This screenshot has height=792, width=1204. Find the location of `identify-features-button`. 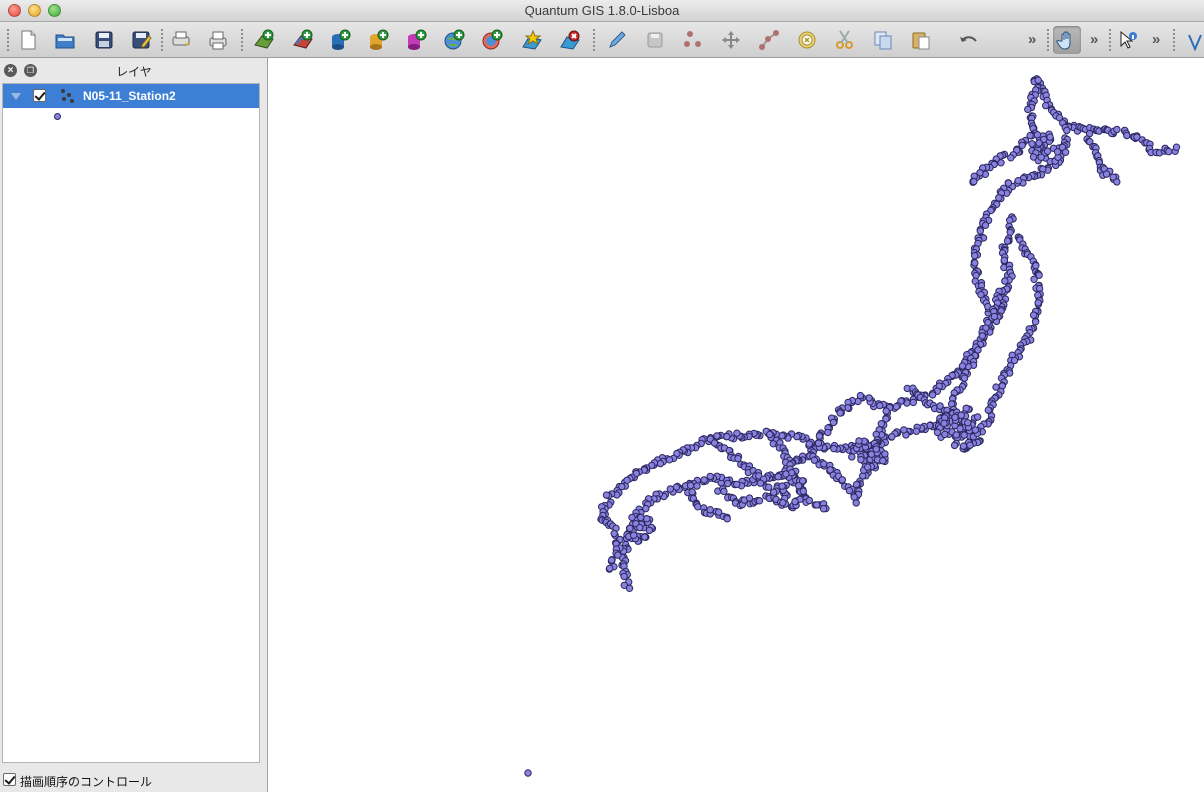

identify-features-button is located at coordinates (1128, 40).